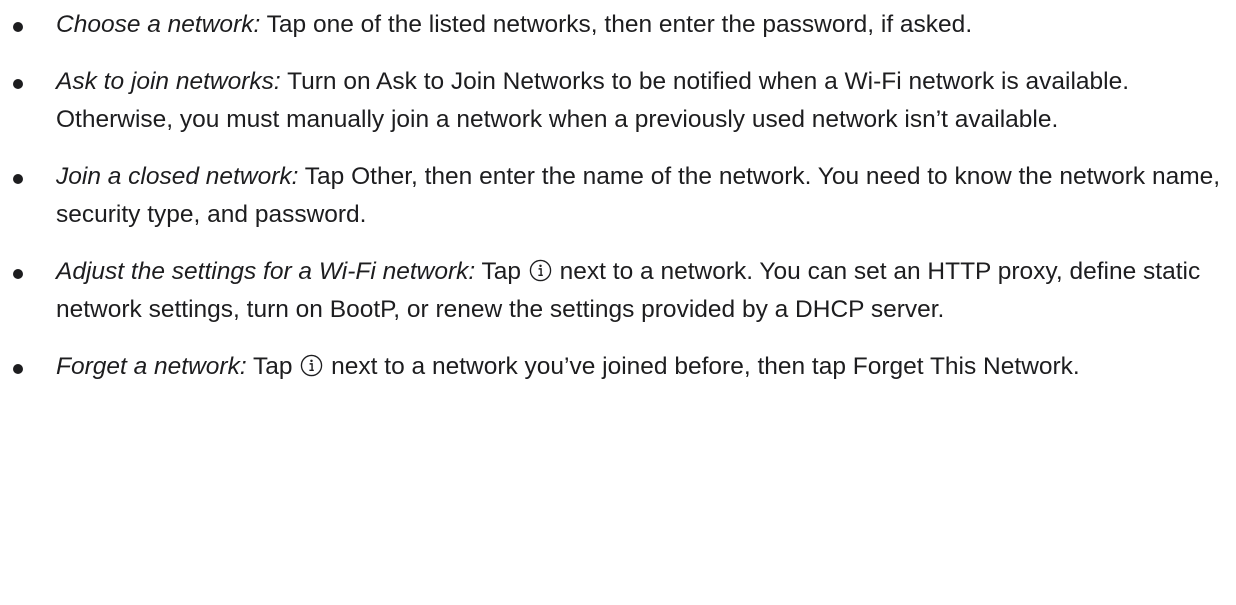 This screenshot has width=1236, height=605. Describe the element at coordinates (168, 81) in the screenshot. I see `list-item-term: Ask to join networks:` at that location.